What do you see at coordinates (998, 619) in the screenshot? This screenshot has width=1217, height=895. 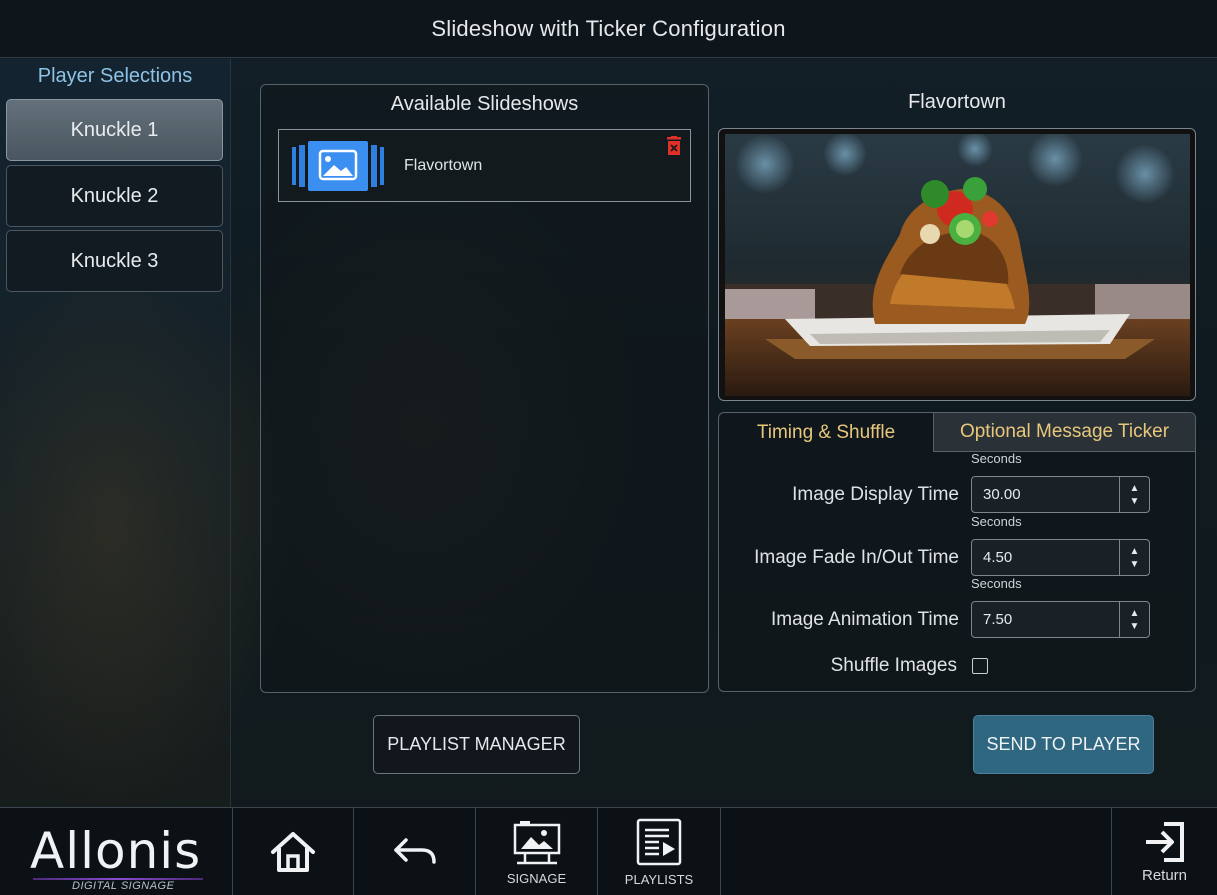 I see `animation-time-value: 7.50` at bounding box center [998, 619].